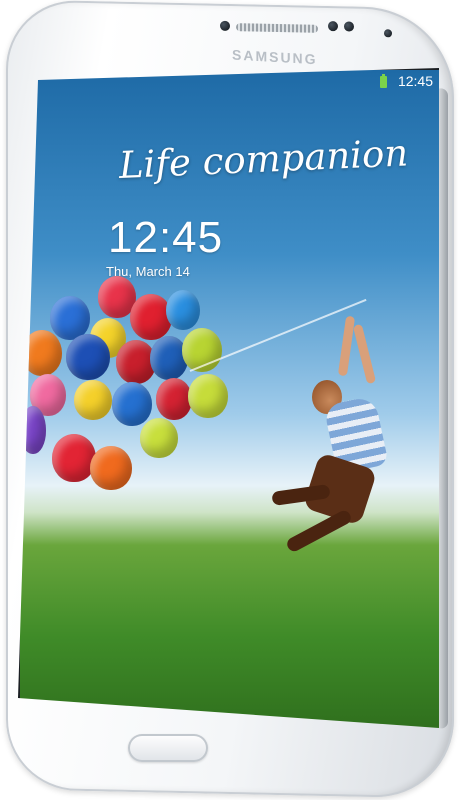  What do you see at coordinates (388, 33) in the screenshot?
I see `notification-led-icon` at bounding box center [388, 33].